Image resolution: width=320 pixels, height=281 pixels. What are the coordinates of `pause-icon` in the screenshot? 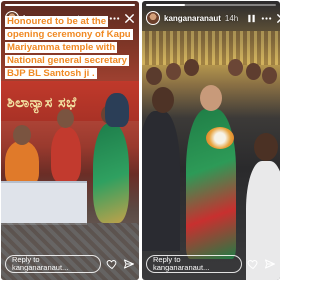 It's located at (251, 18).